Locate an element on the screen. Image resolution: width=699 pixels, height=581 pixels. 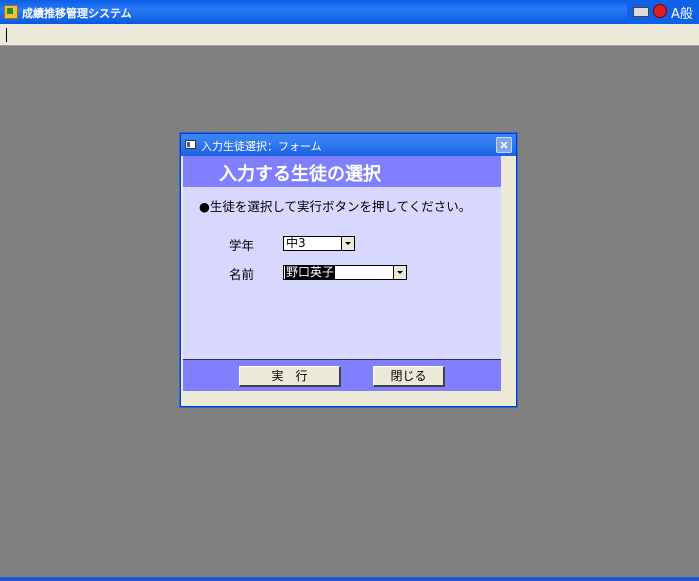
footer-band: 実 行 閉じる is located at coordinates (342, 375).